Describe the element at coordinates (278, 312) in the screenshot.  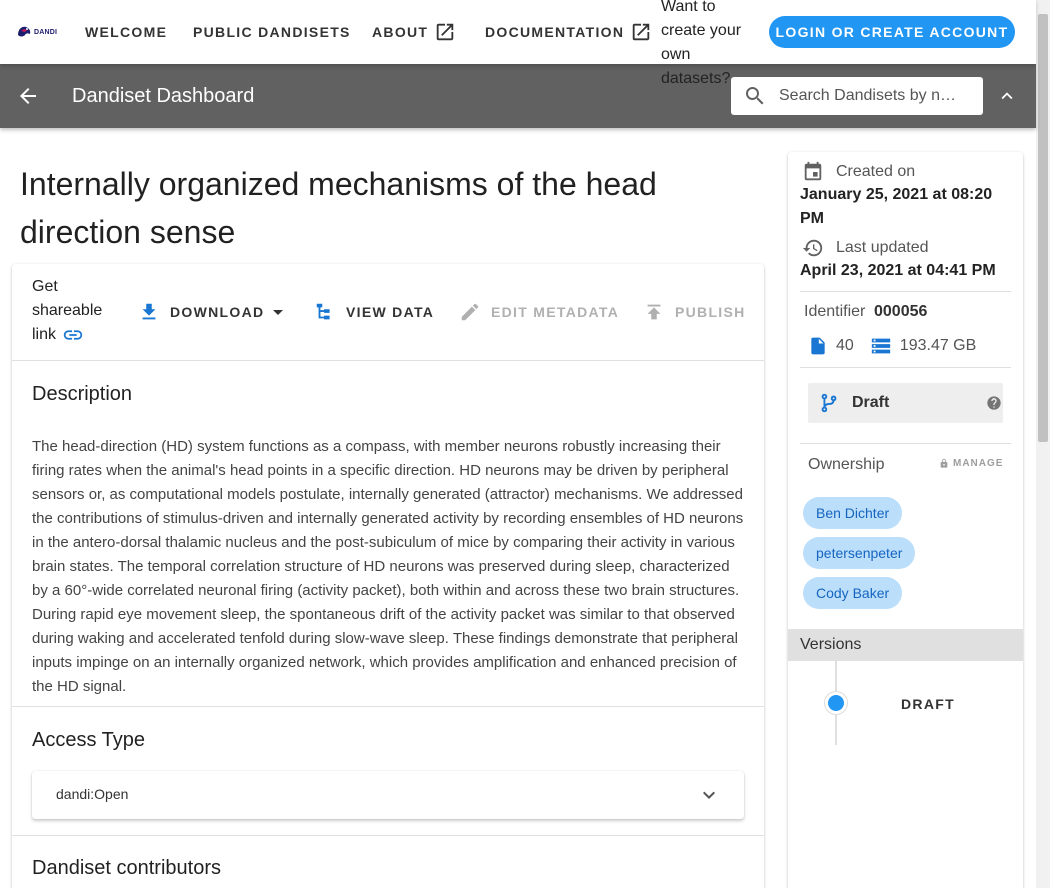
I see `caret-down-icon` at that location.